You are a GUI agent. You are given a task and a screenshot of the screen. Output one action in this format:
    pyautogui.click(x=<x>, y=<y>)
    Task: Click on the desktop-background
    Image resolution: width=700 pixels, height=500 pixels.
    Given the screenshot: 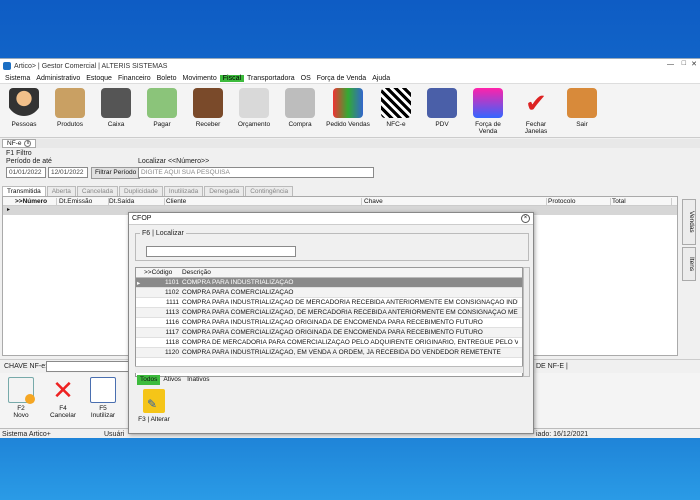 What is the action you would take?
    pyautogui.click(x=350, y=469)
    